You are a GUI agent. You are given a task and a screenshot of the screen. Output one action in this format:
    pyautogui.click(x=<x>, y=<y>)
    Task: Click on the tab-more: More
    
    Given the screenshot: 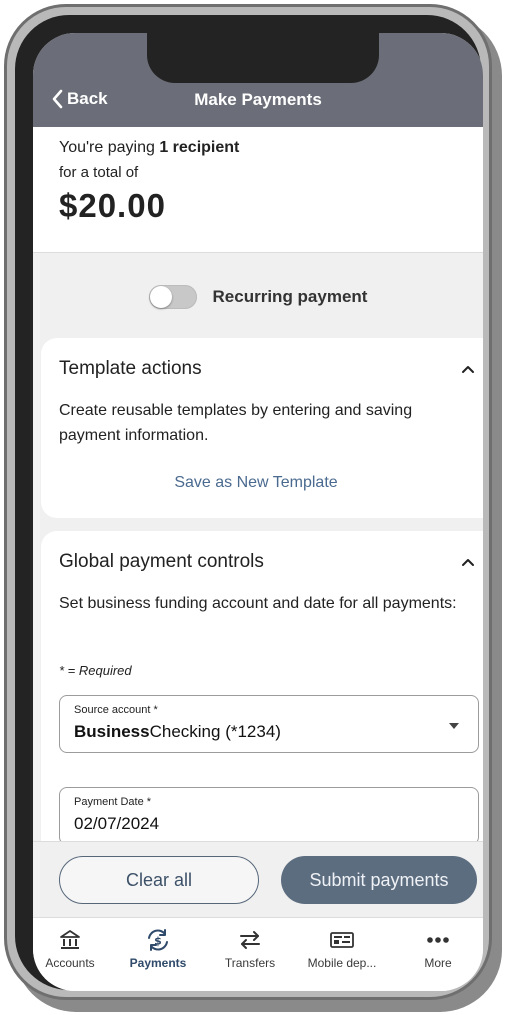 What is the action you would take?
    pyautogui.click(x=438, y=948)
    